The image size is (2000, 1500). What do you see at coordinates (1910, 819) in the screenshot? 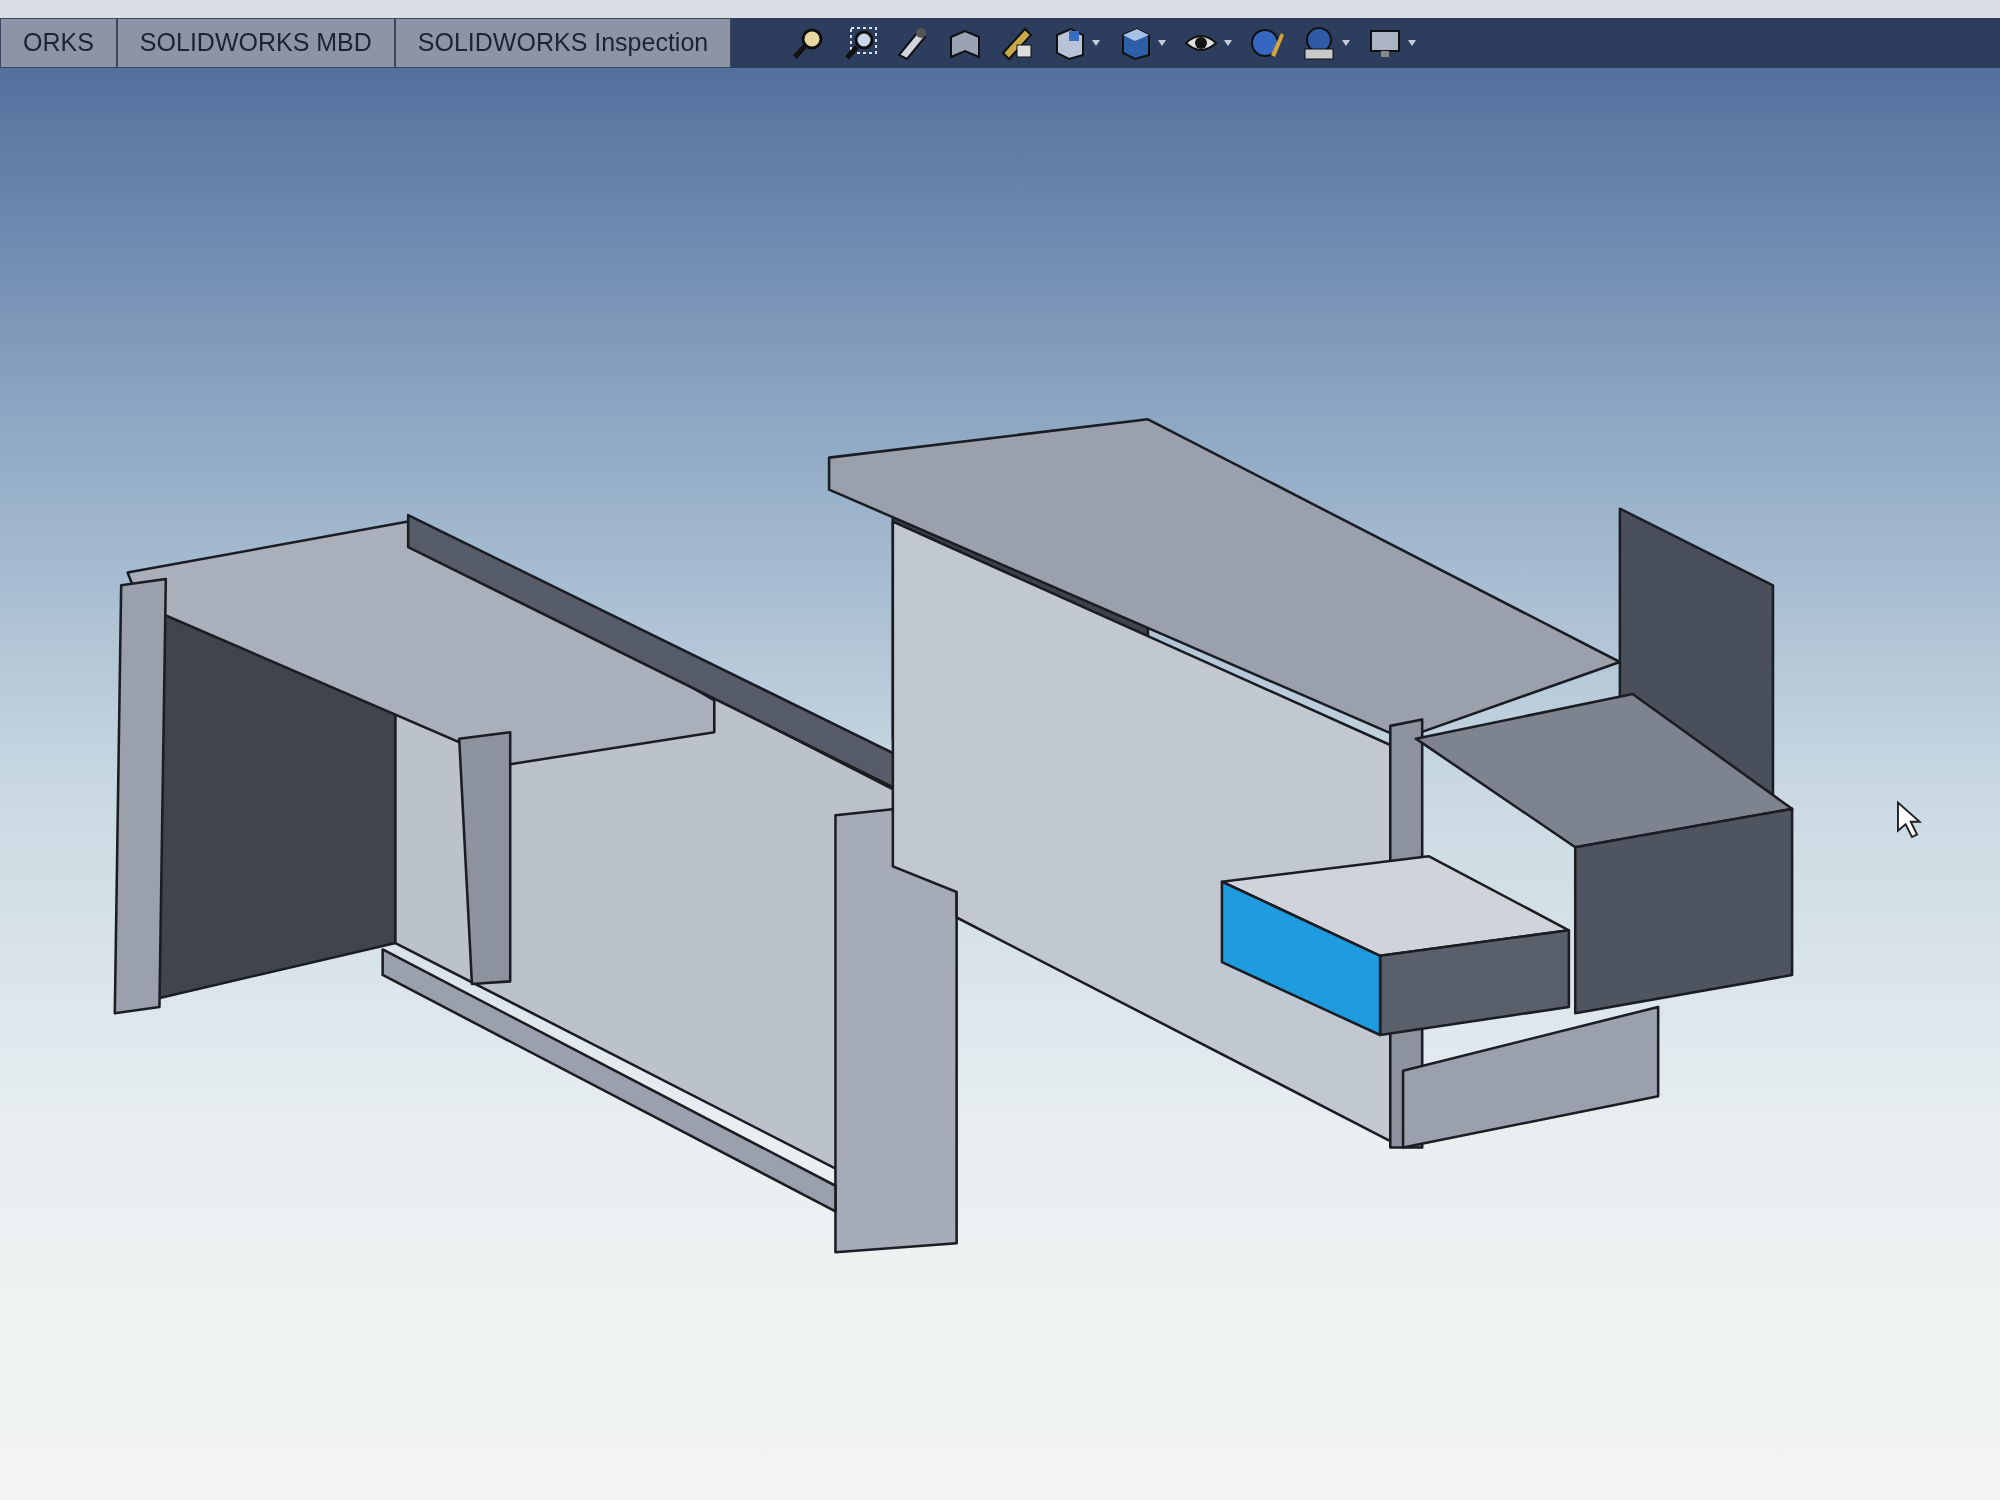
I see `cursor-icon` at bounding box center [1910, 819].